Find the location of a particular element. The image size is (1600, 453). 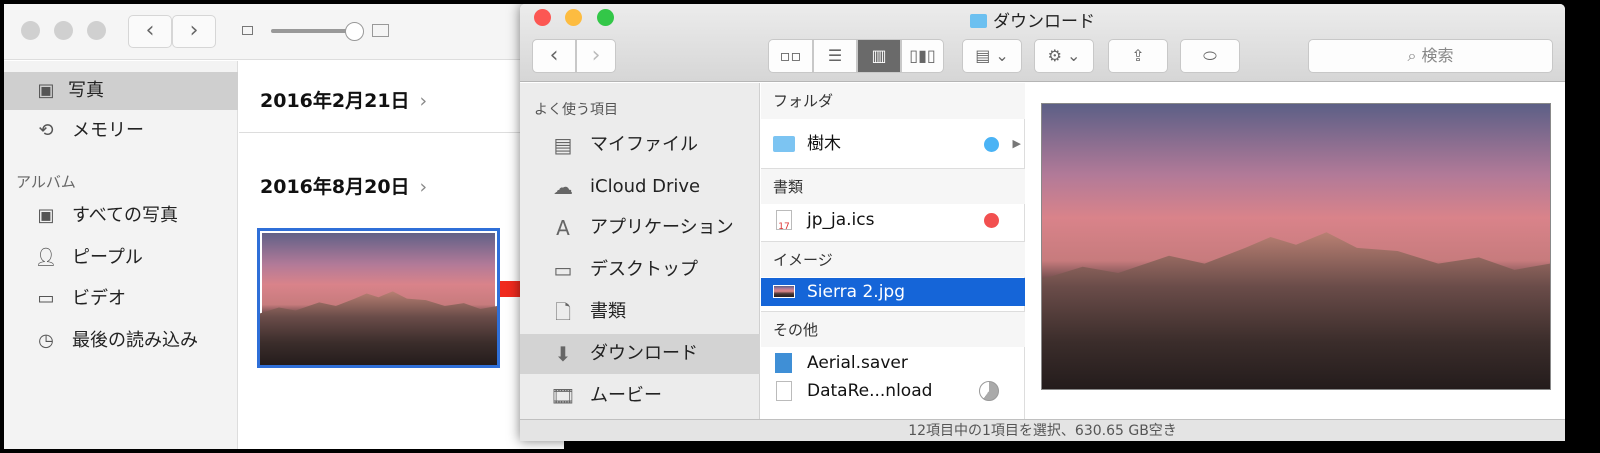

cloud-icon: ☁ is located at coordinates (563, 187).